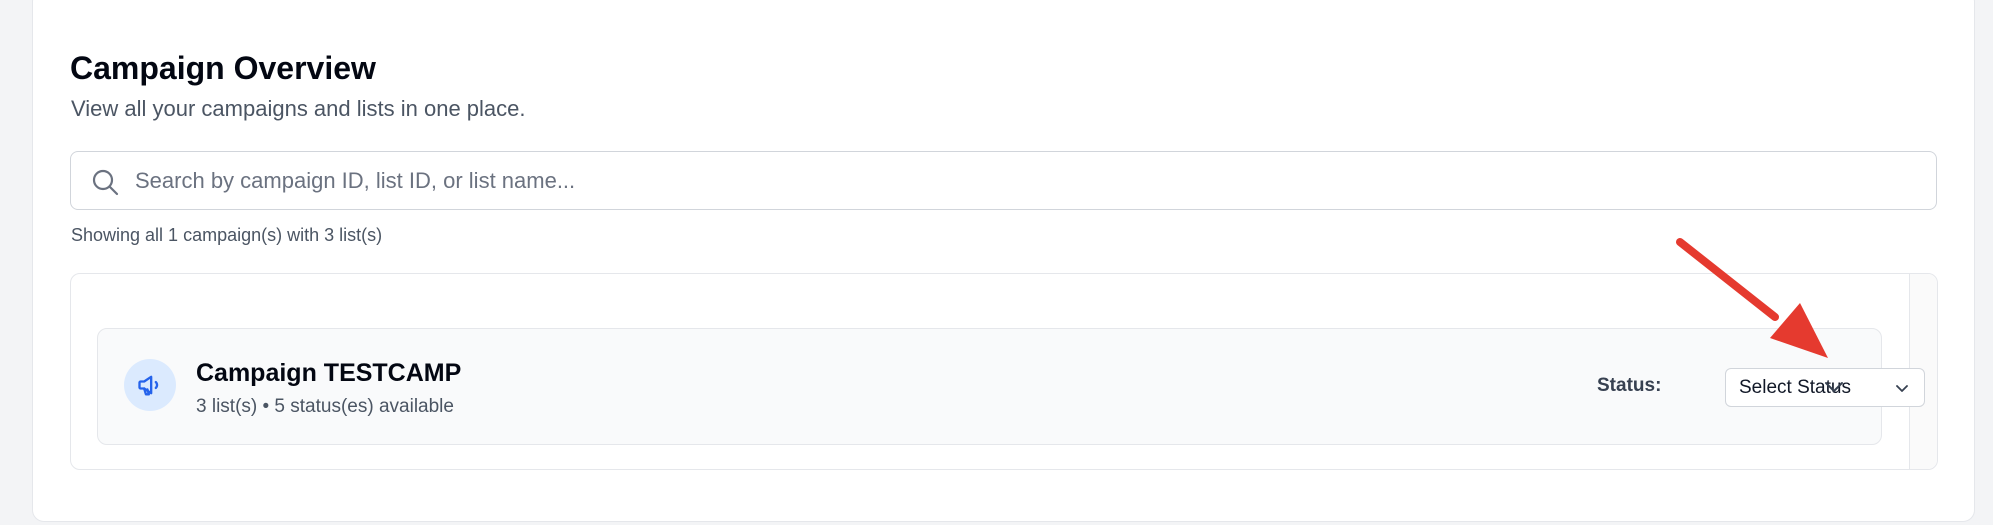  I want to click on campaign-meta: 3 list(s) • 5 status(es) available, so click(325, 406).